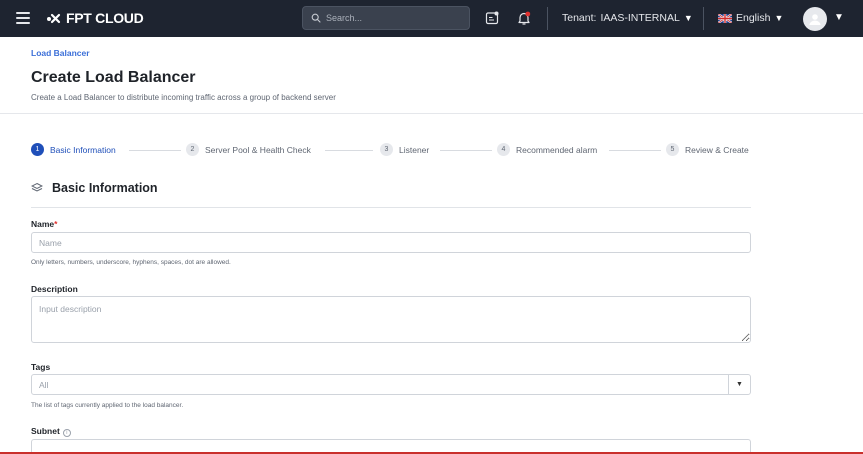 The width and height of the screenshot is (863, 454). Describe the element at coordinates (316, 18) in the screenshot. I see `search-icon` at that location.